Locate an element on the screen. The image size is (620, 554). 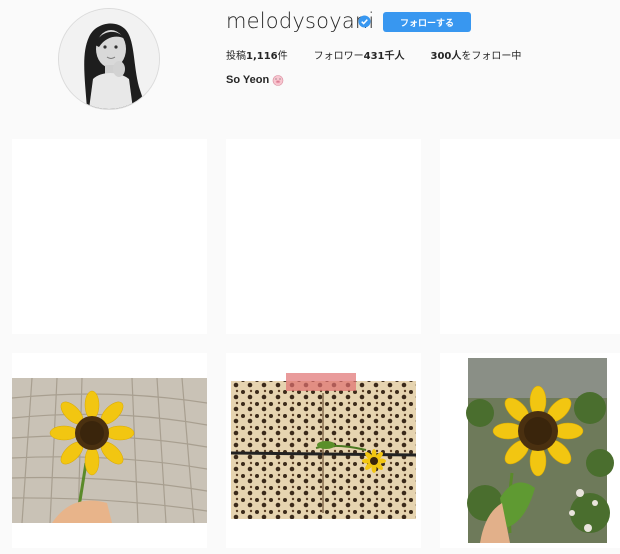
profile-full-name: So Yeon is located at coordinates (248, 80).